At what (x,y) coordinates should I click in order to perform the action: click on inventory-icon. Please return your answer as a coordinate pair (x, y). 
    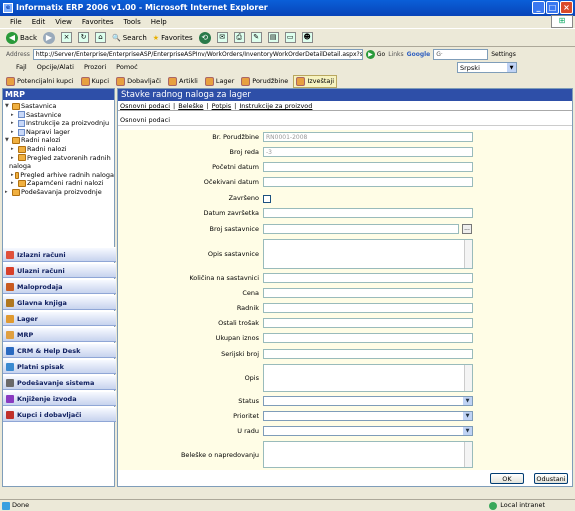
    Looking at the image, I should click on (209, 81).